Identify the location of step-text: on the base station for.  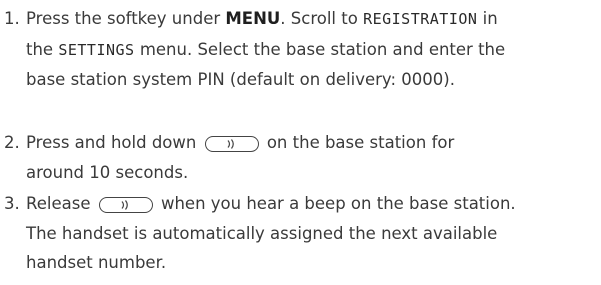
(358, 142).